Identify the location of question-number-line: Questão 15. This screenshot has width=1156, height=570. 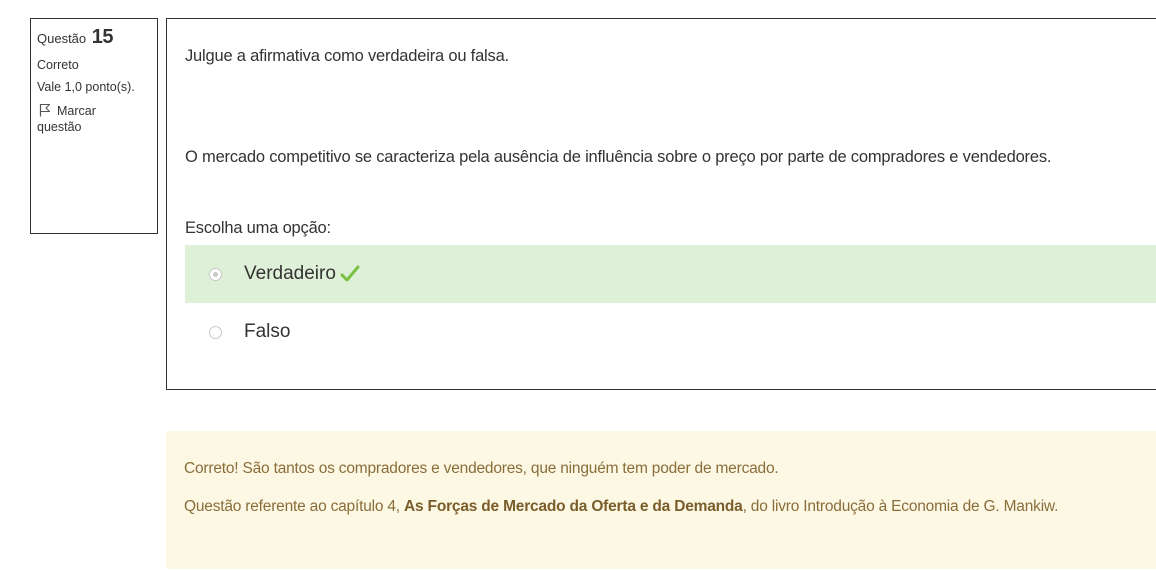
(94, 38).